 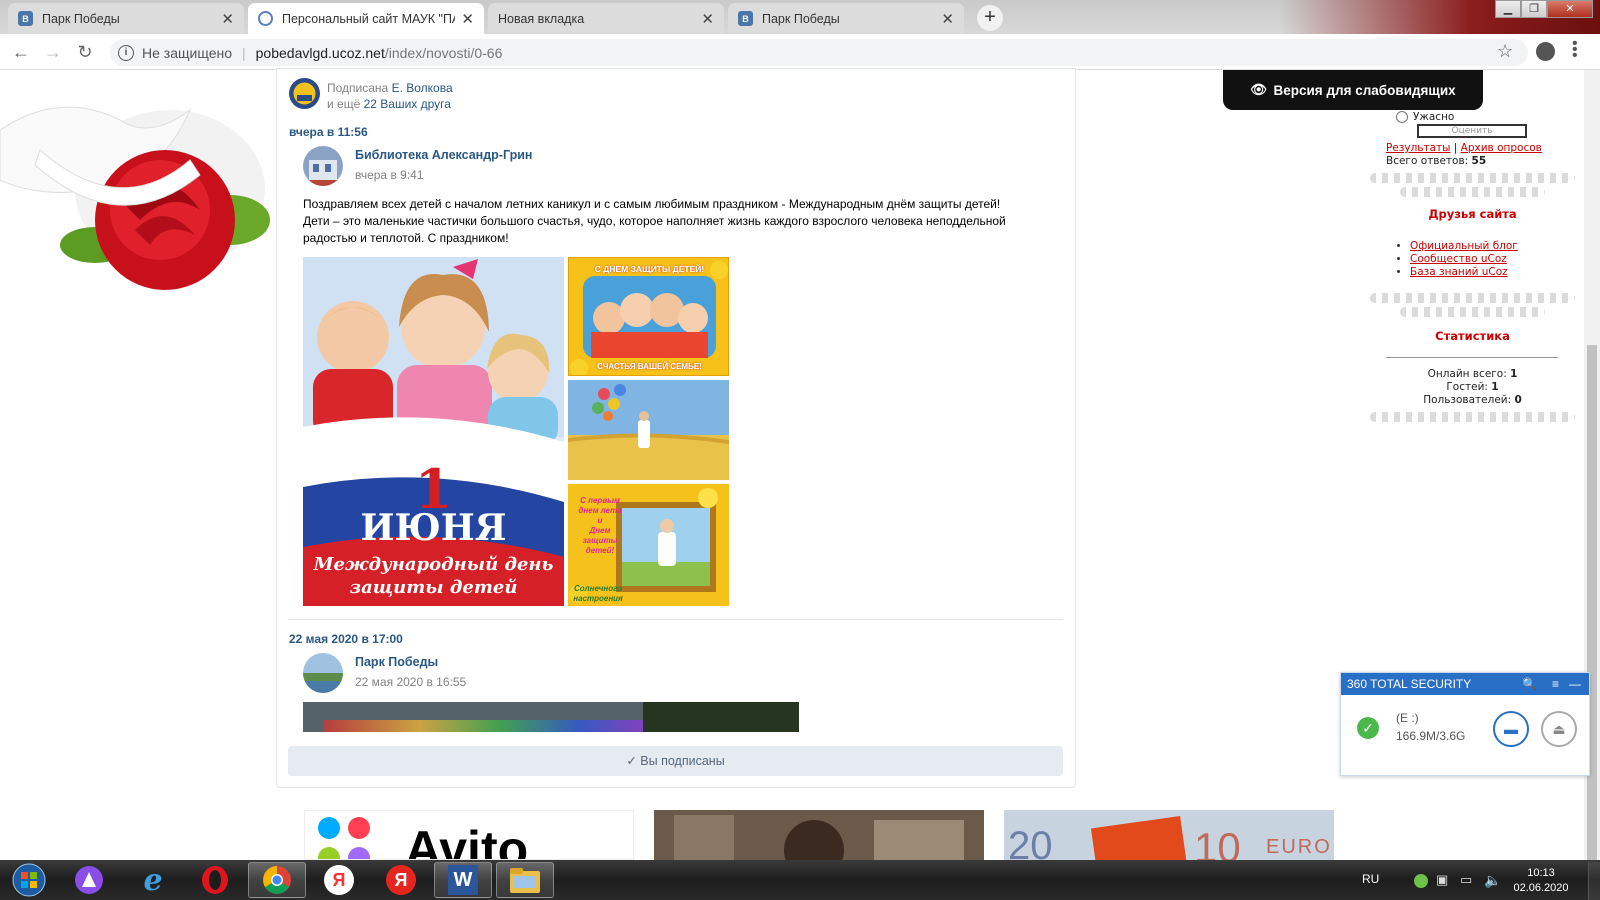 What do you see at coordinates (1169, 835) in the screenshot?
I see `ad-euro: 20 10 EURO` at bounding box center [1169, 835].